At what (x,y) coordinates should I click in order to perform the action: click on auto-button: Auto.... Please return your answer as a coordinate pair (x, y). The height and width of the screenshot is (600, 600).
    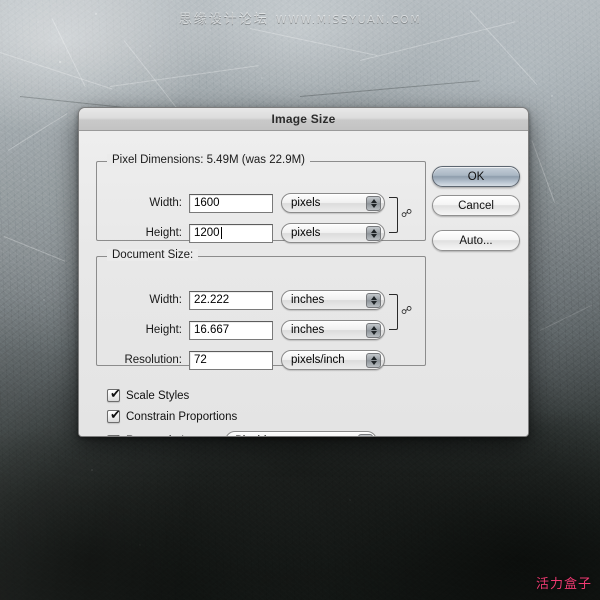
    Looking at the image, I should click on (476, 240).